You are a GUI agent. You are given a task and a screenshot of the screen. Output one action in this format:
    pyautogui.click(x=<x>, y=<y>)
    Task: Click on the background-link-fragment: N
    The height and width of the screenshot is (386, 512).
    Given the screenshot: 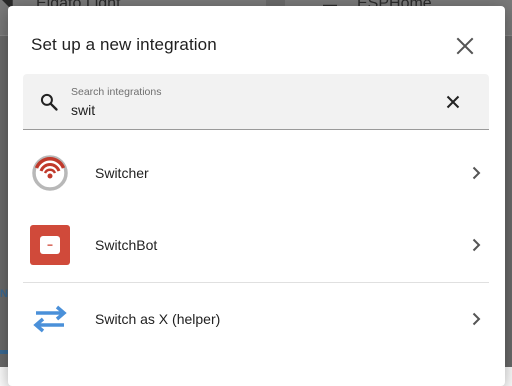 What is the action you would take?
    pyautogui.click(x=4, y=294)
    